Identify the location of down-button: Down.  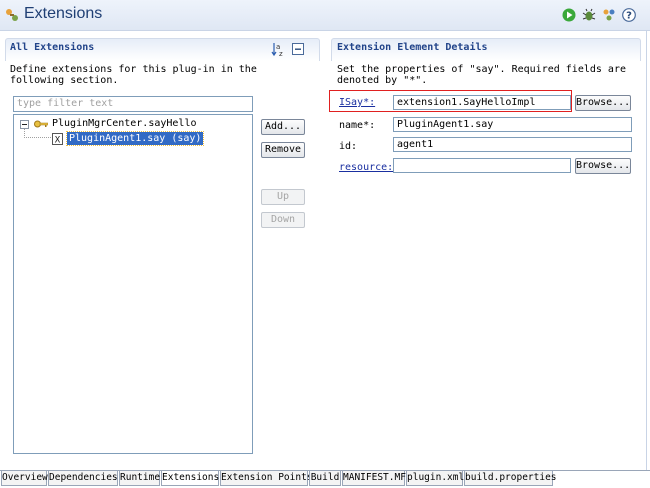
(283, 220).